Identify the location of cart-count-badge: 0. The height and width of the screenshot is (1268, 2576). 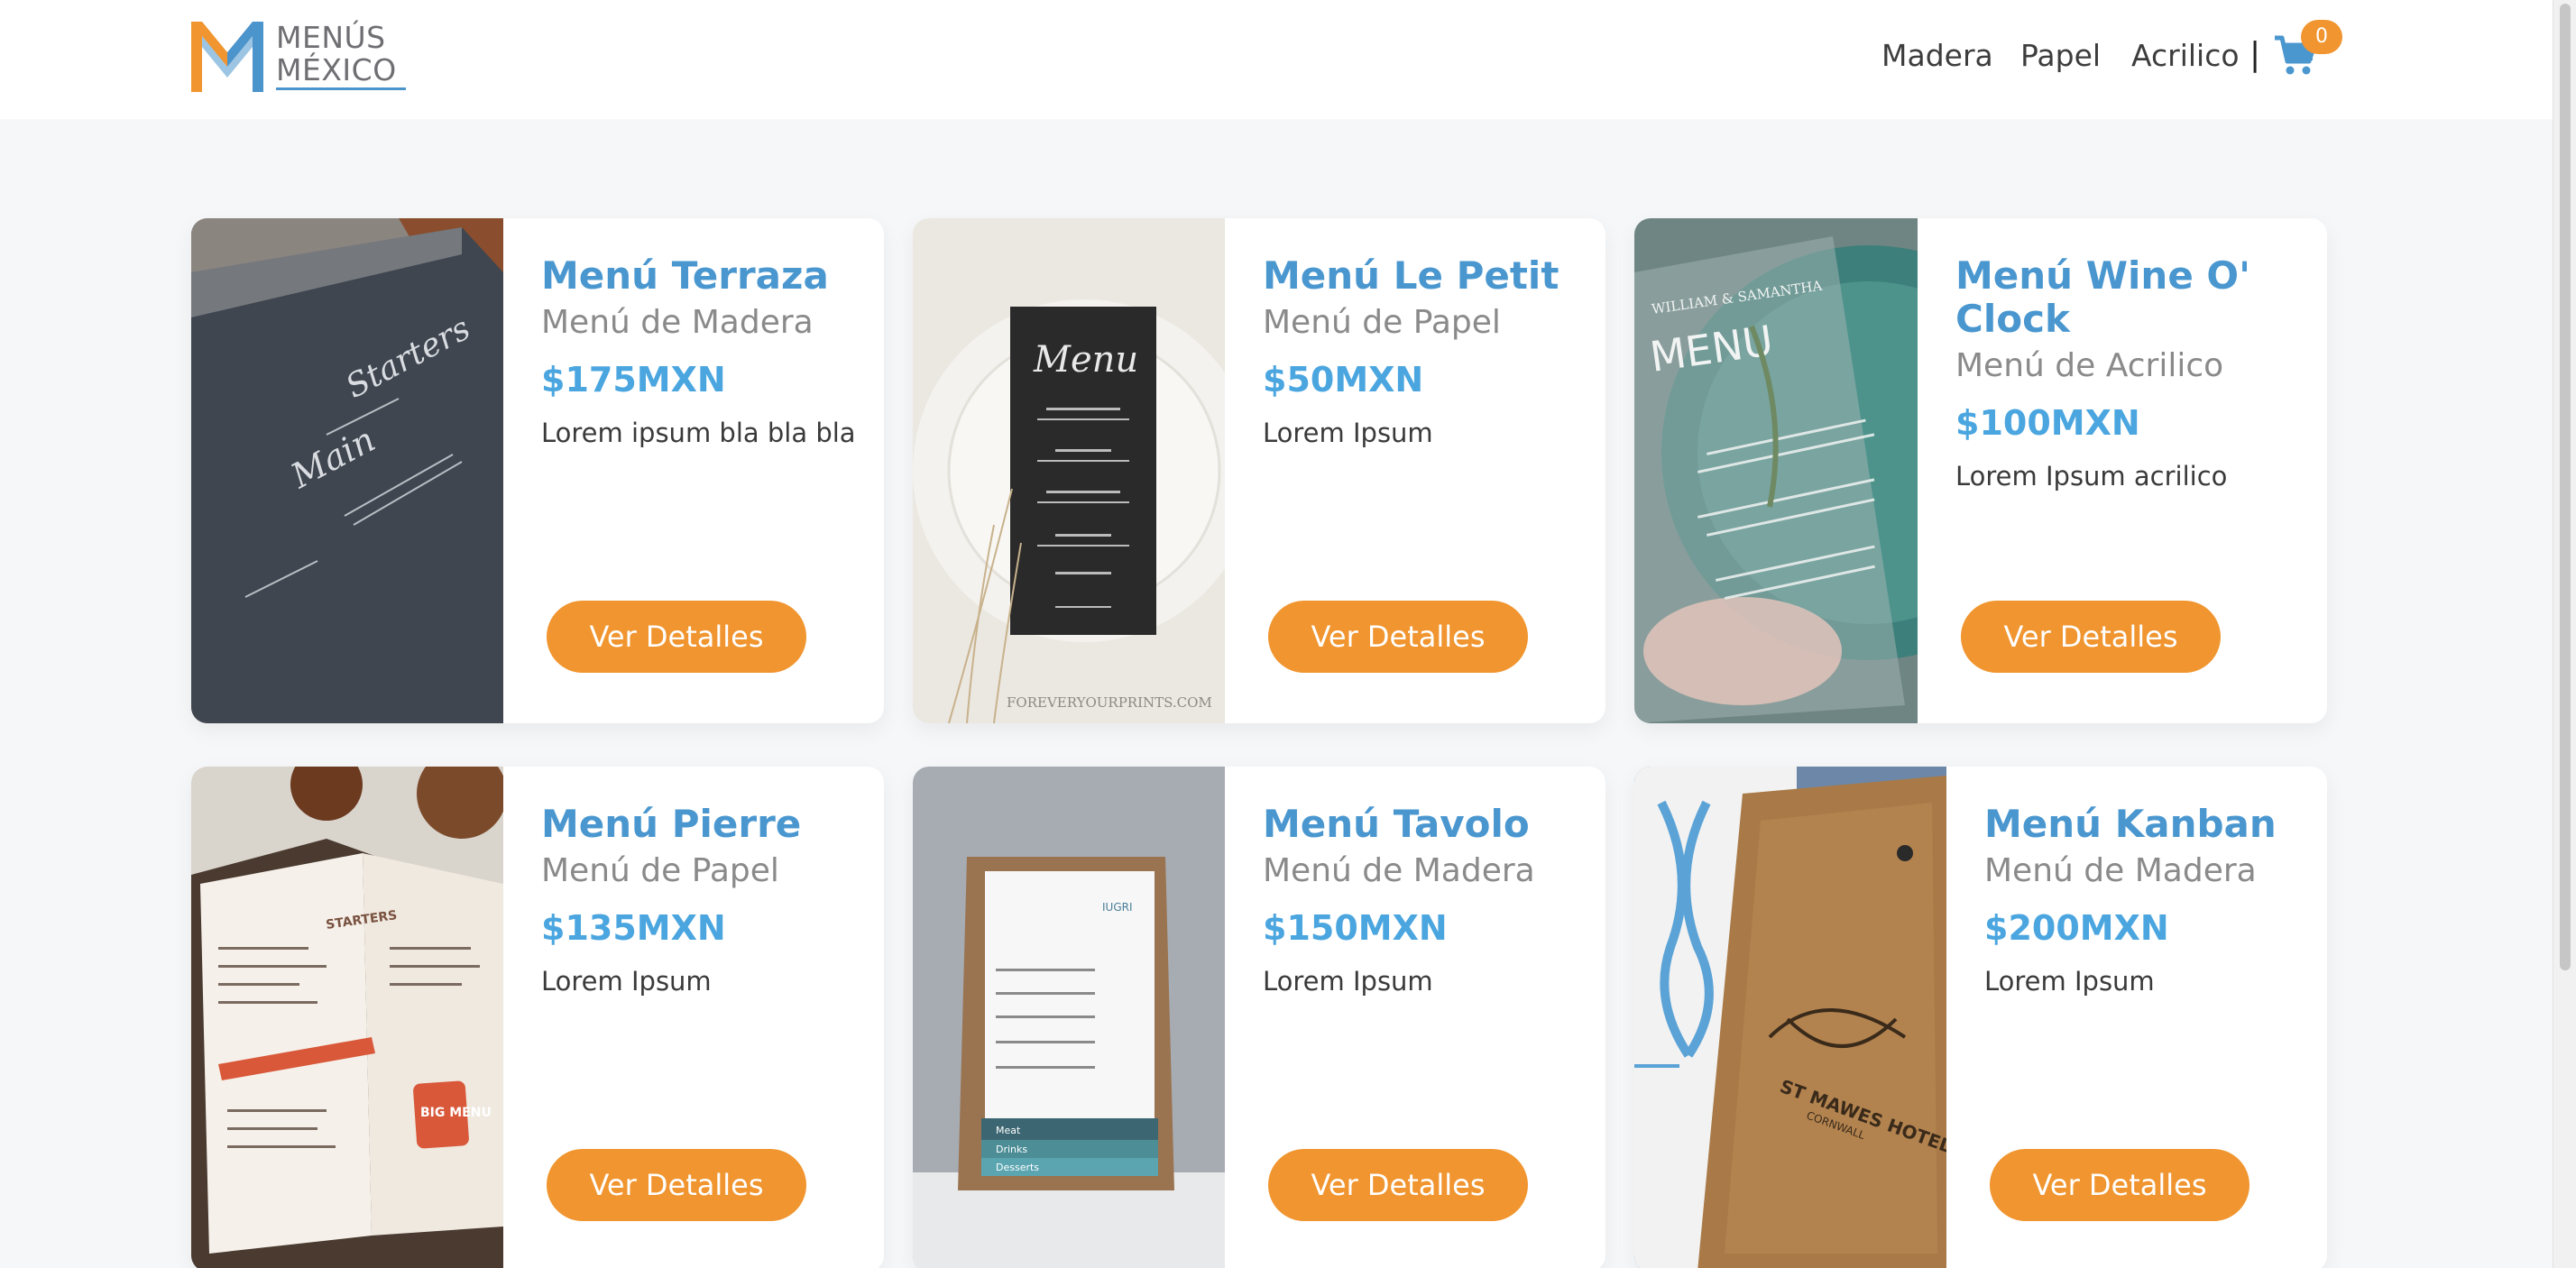
(2321, 37).